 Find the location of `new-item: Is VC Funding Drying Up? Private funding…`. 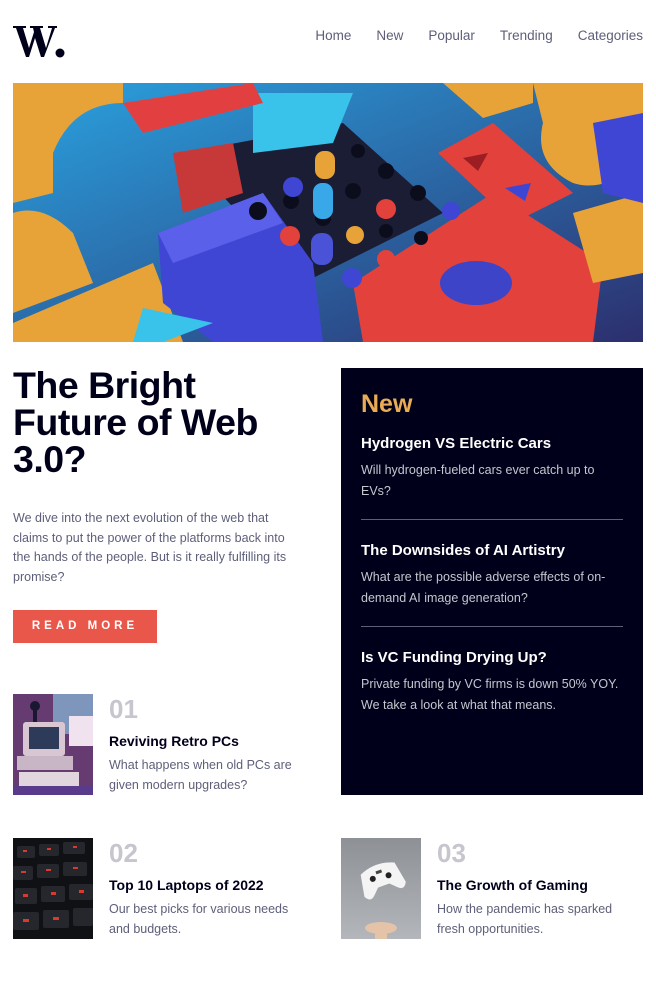

new-item: Is VC Funding Drying Up? Private funding… is located at coordinates (492, 691).